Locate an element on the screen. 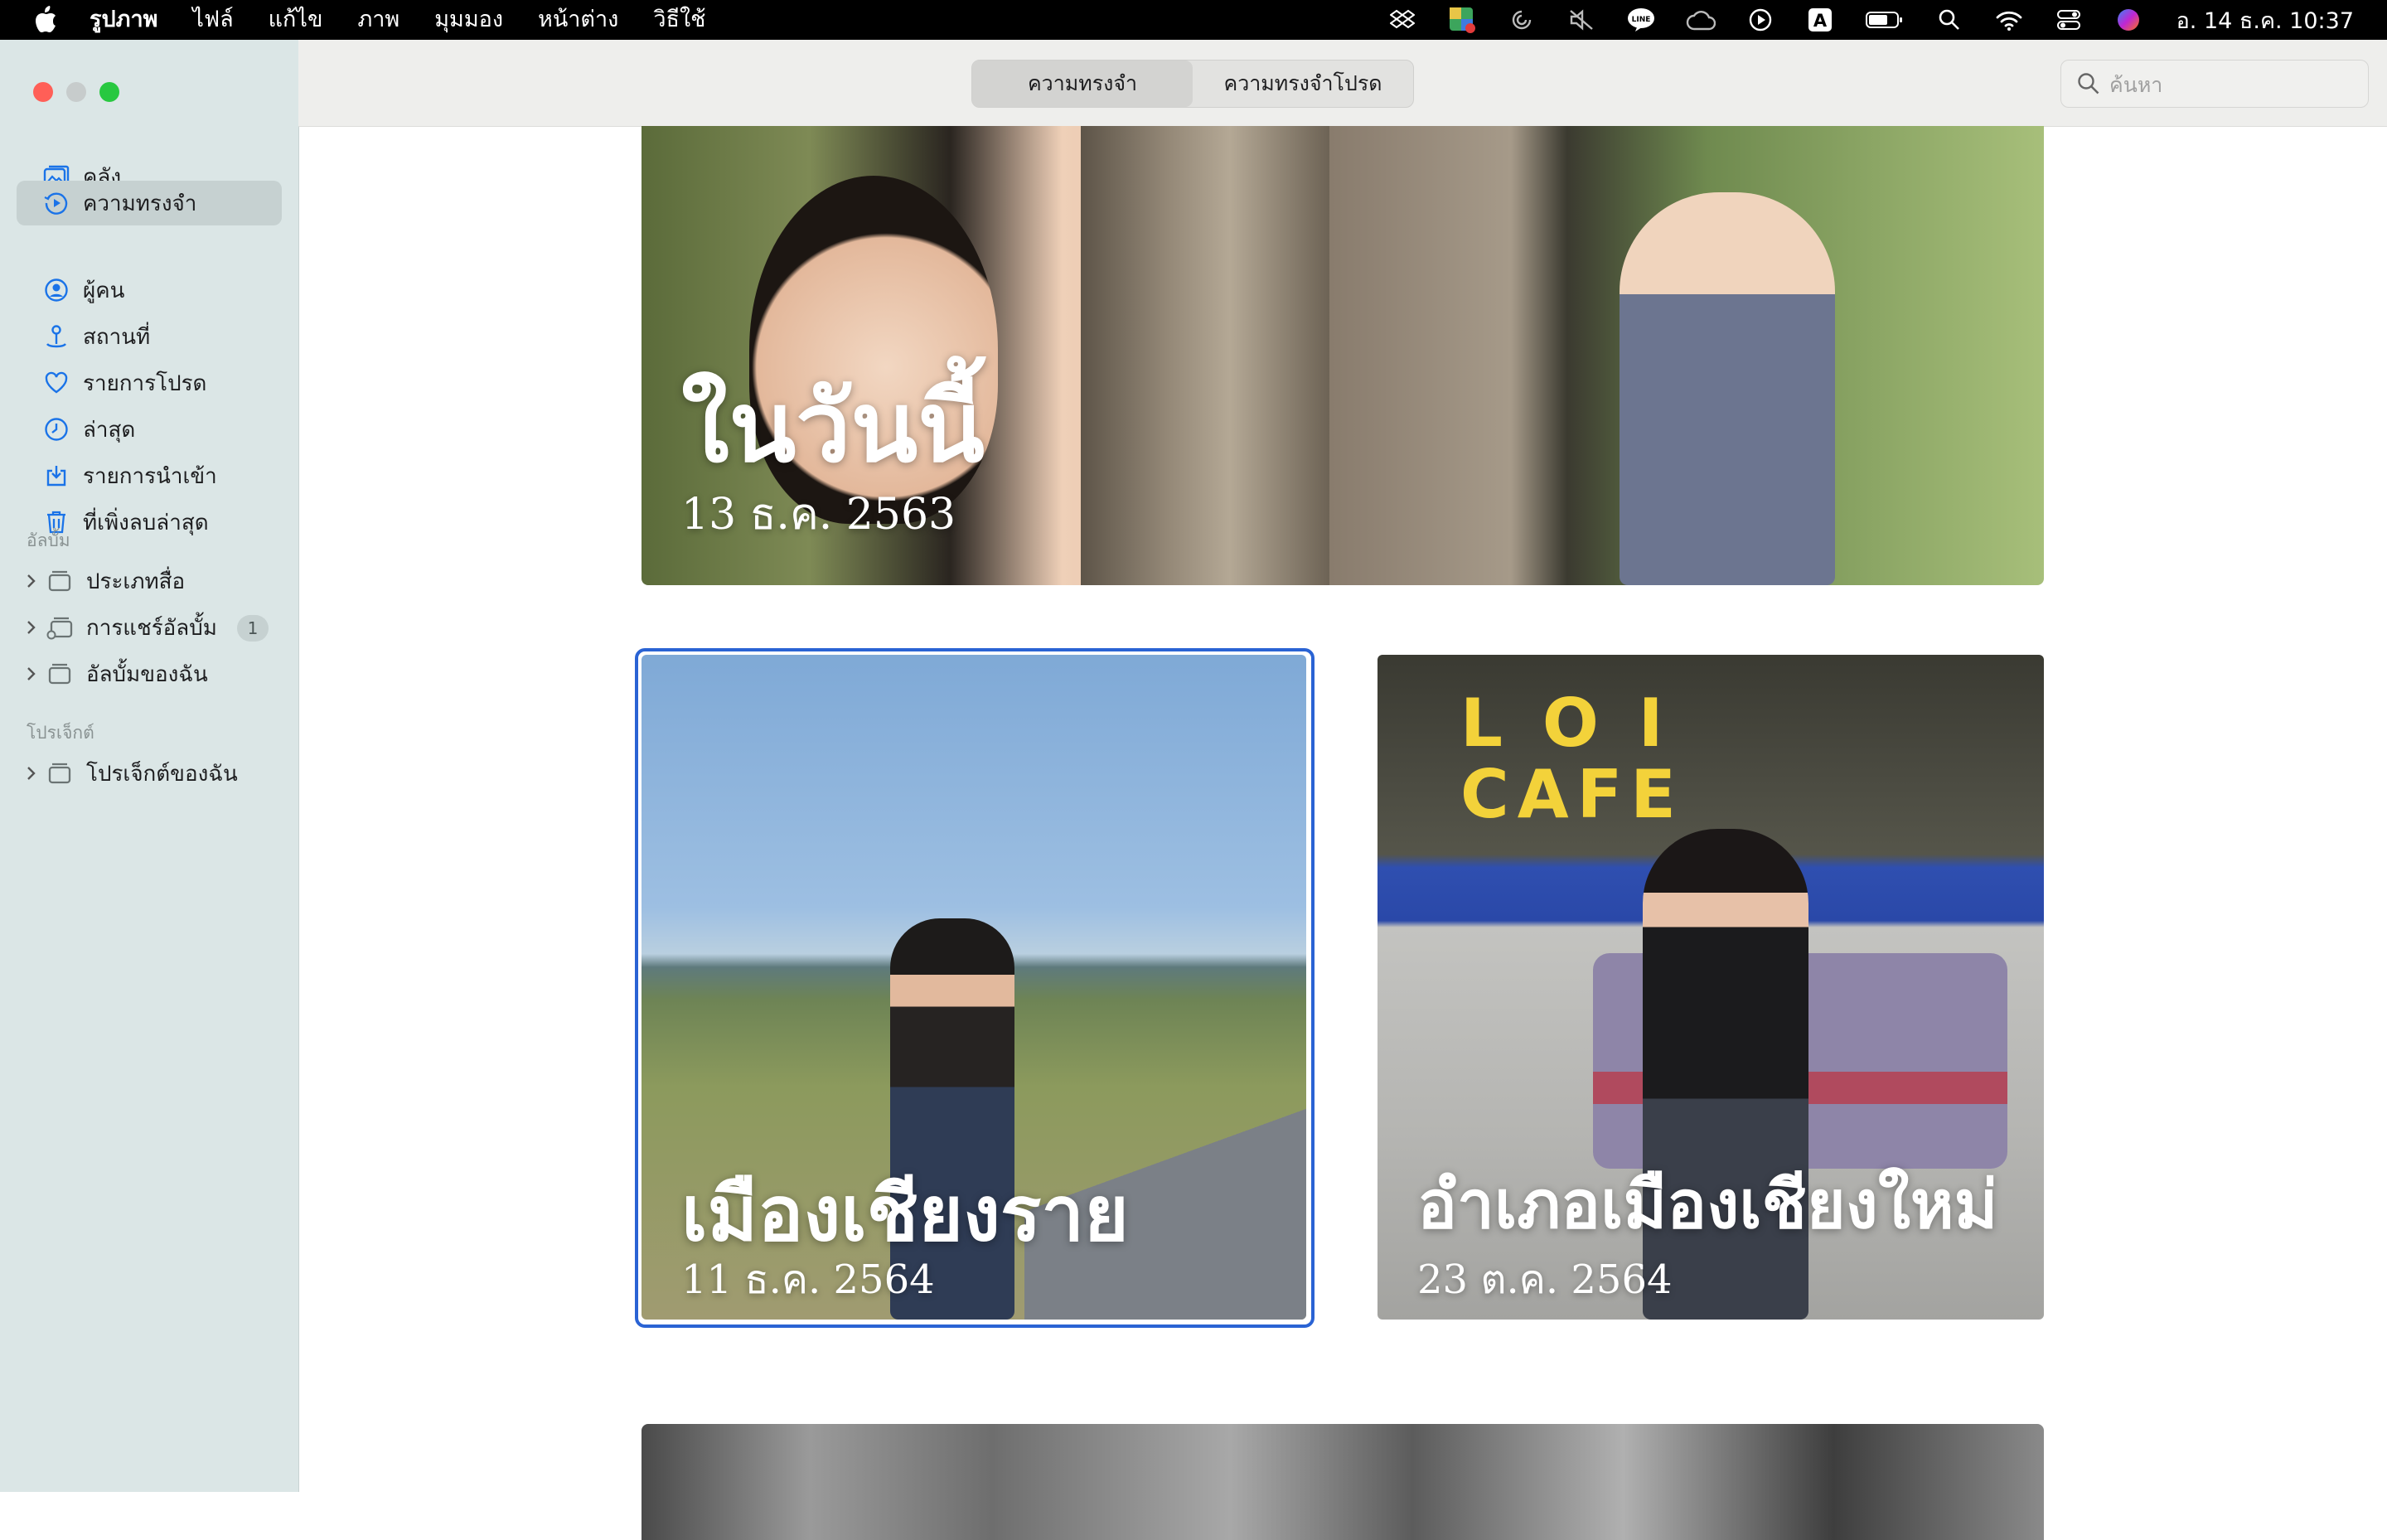 Image resolution: width=2387 pixels, height=1540 pixels. search-icon is located at coordinates (2088, 83).